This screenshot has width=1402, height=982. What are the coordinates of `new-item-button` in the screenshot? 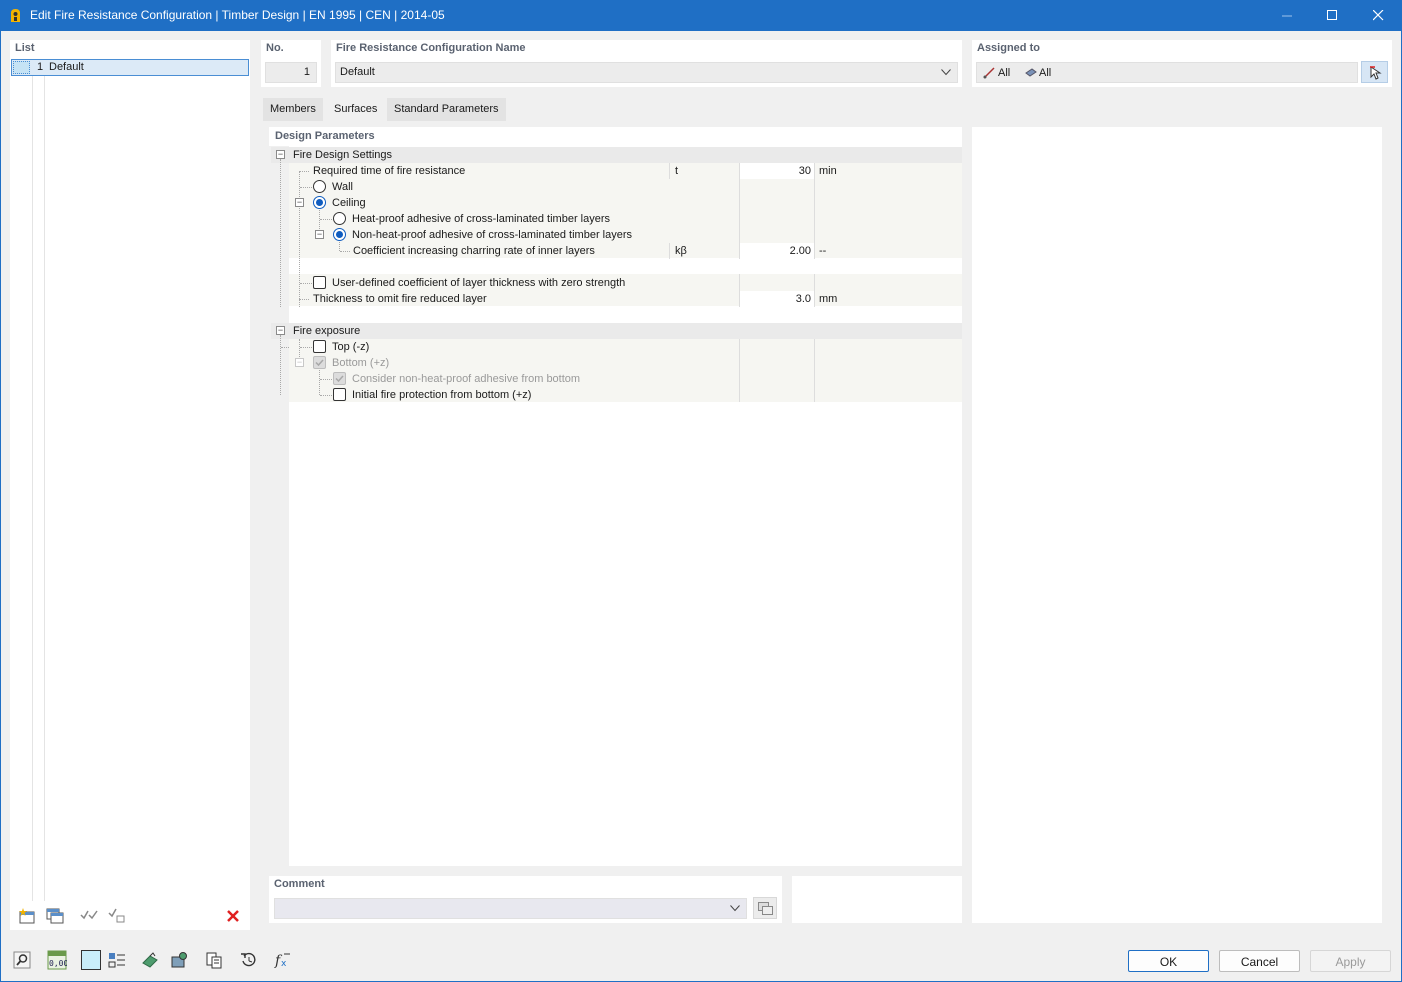 It's located at (27, 916).